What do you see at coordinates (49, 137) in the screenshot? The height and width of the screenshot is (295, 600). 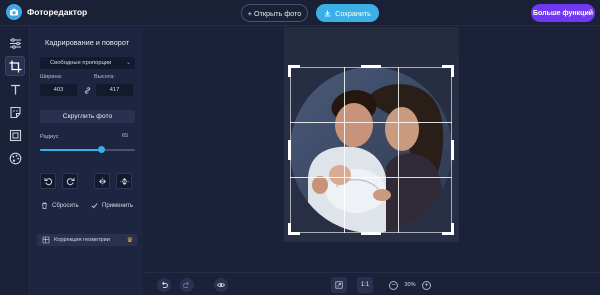 I see `radius-label: Радиус` at bounding box center [49, 137].